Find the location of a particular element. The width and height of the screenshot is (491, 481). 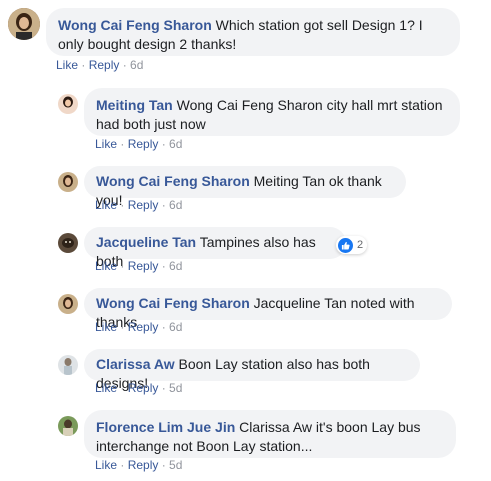

comment-author: Meiting Tan is located at coordinates (134, 105).